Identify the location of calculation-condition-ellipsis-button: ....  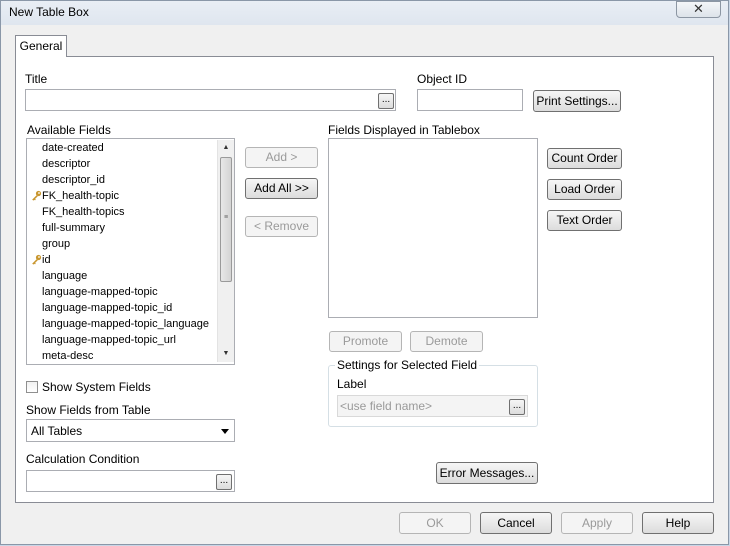
(224, 482).